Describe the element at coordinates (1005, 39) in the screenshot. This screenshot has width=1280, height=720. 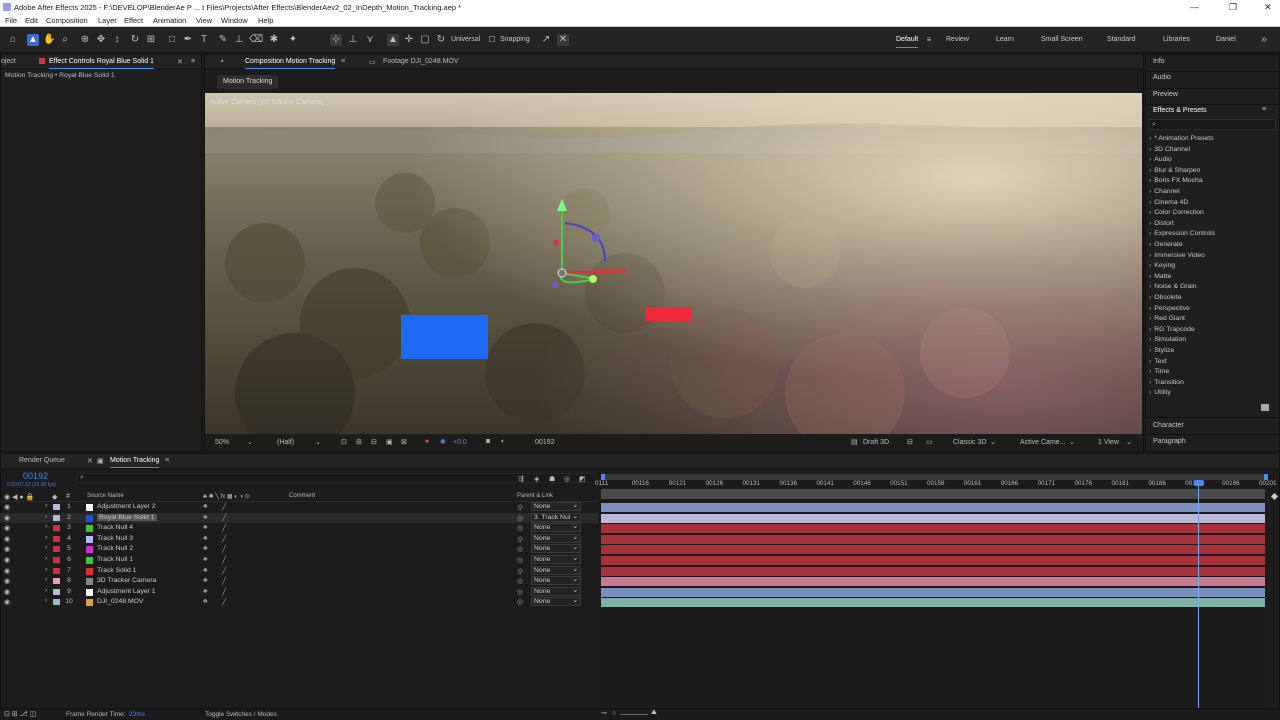
I see `workspace-learn: Learn` at that location.